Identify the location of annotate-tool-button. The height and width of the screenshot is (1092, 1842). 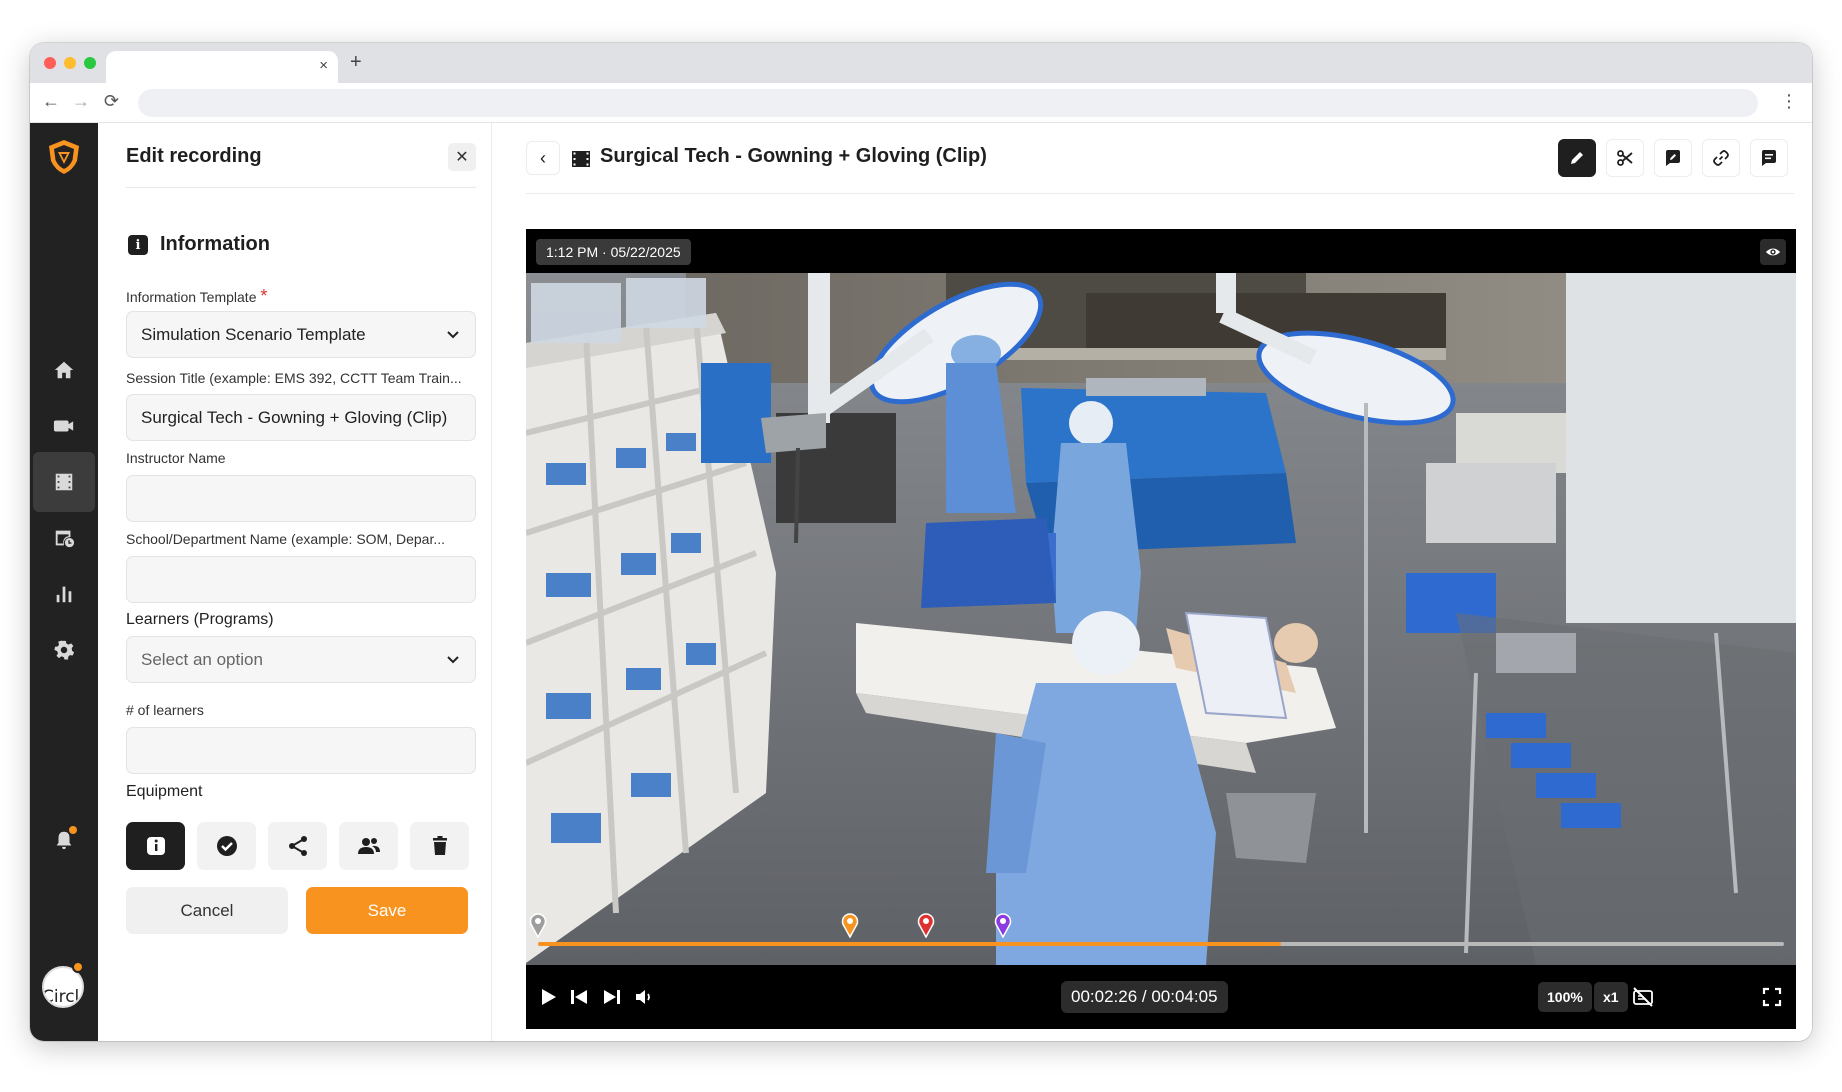
(1673, 158).